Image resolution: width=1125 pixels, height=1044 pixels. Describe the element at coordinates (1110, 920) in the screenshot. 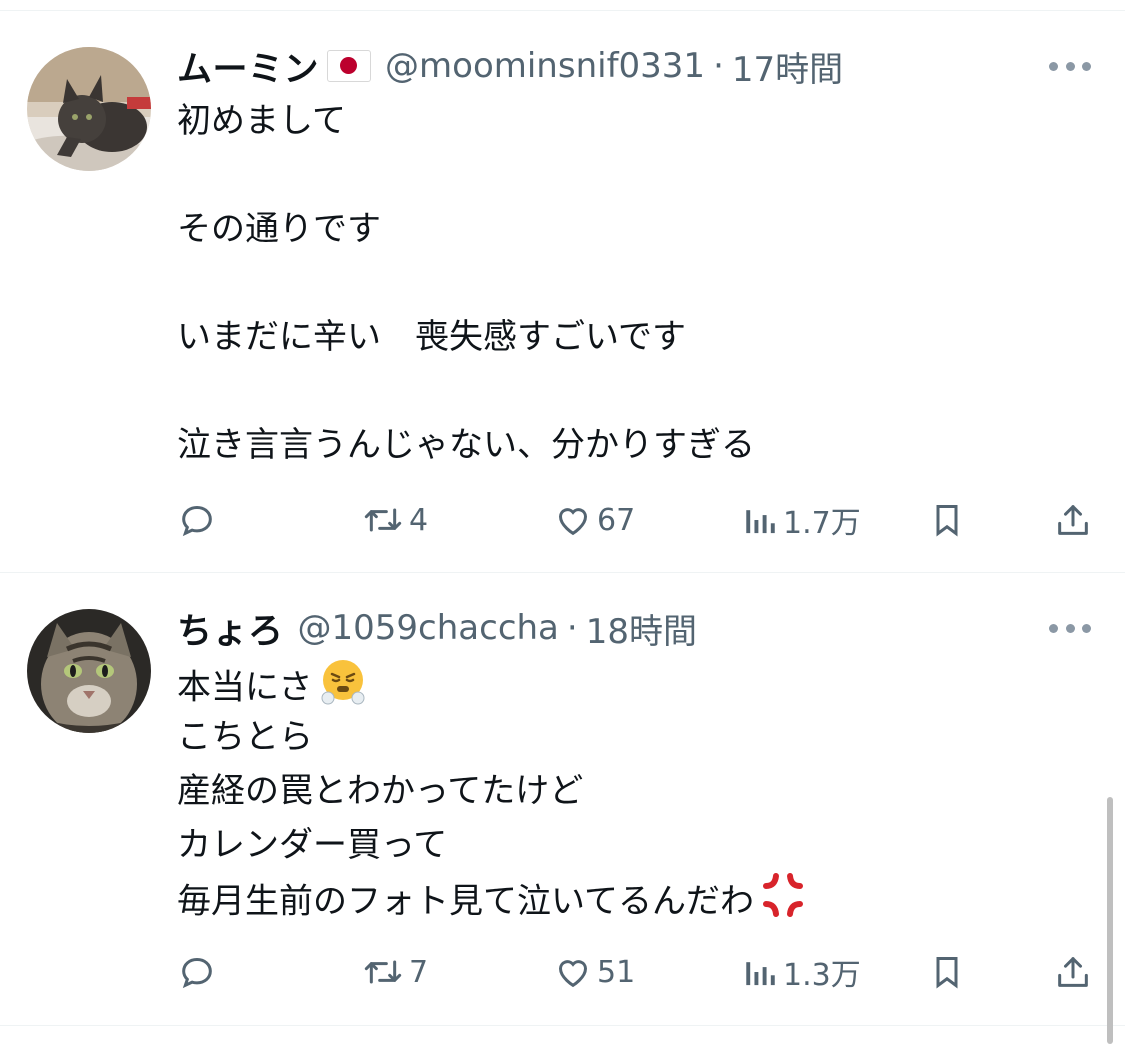

I see `scrollbar` at that location.